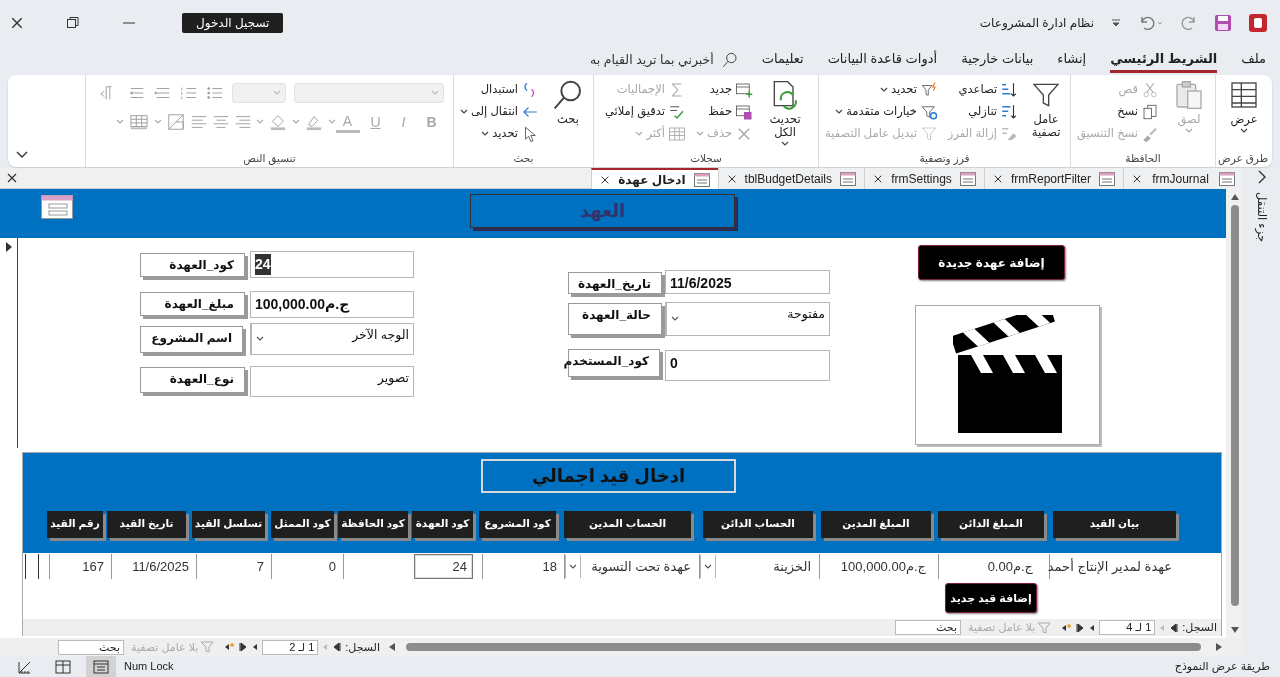  Describe the element at coordinates (1138, 112) in the screenshot. I see `ribbon-button: نسخ` at that location.